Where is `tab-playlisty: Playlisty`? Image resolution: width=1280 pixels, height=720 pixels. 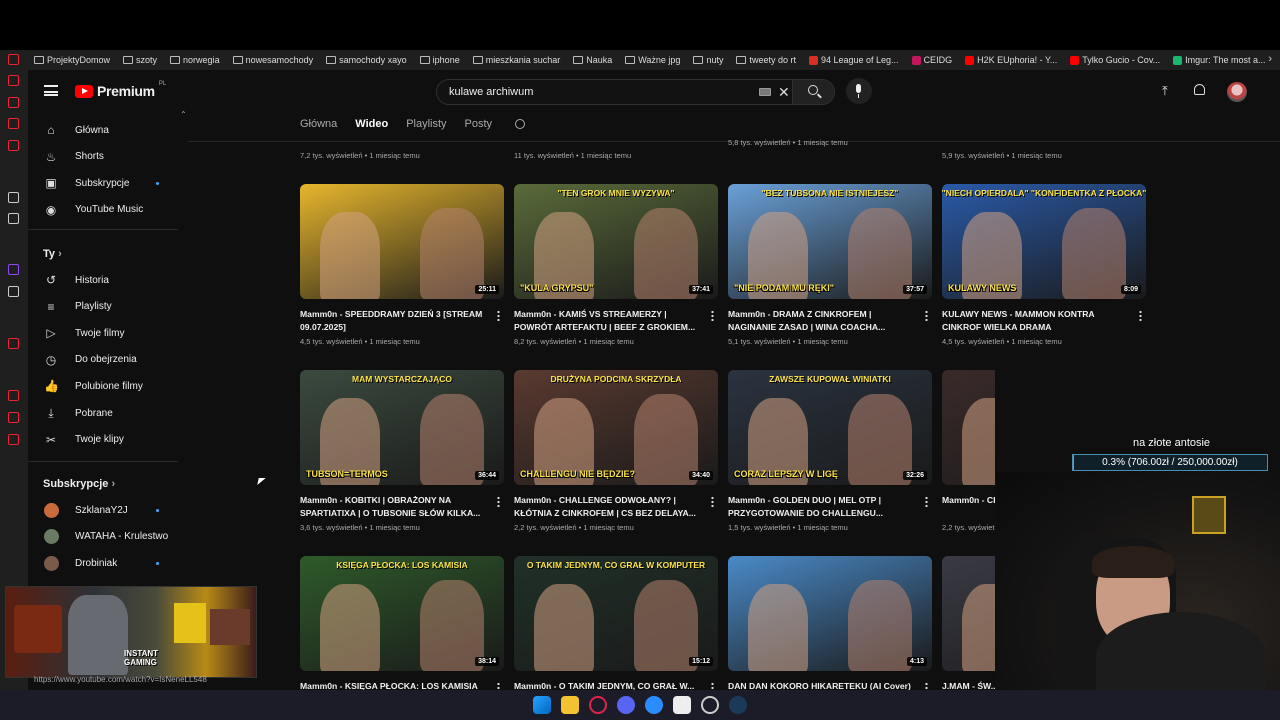 tab-playlisty: Playlisty is located at coordinates (426, 124).